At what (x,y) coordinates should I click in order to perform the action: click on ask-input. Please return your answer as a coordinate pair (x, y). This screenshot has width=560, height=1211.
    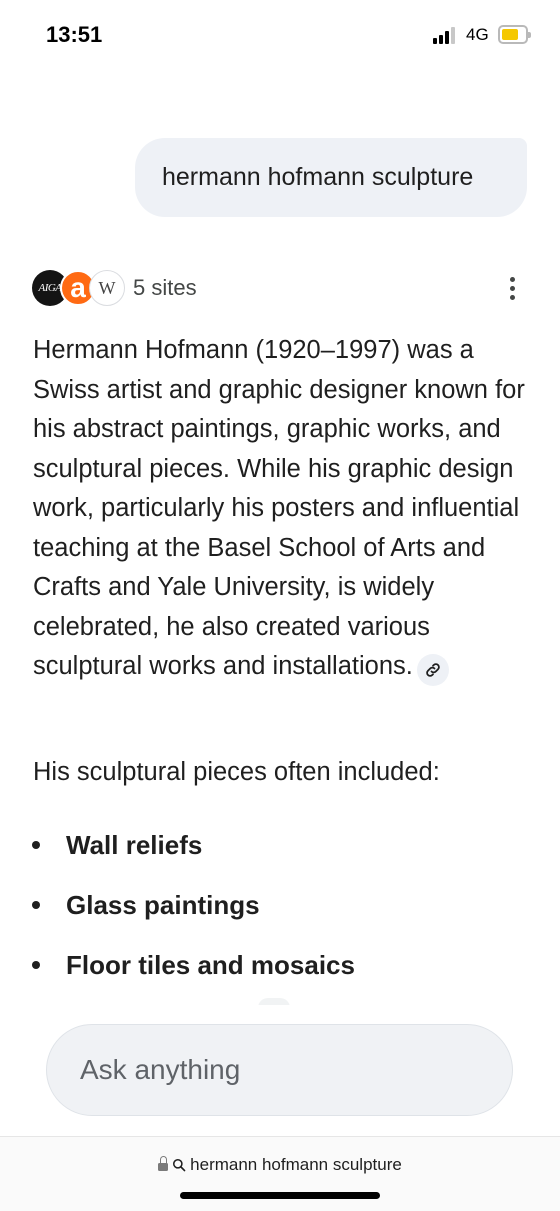
    Looking at the image, I should click on (279, 1070).